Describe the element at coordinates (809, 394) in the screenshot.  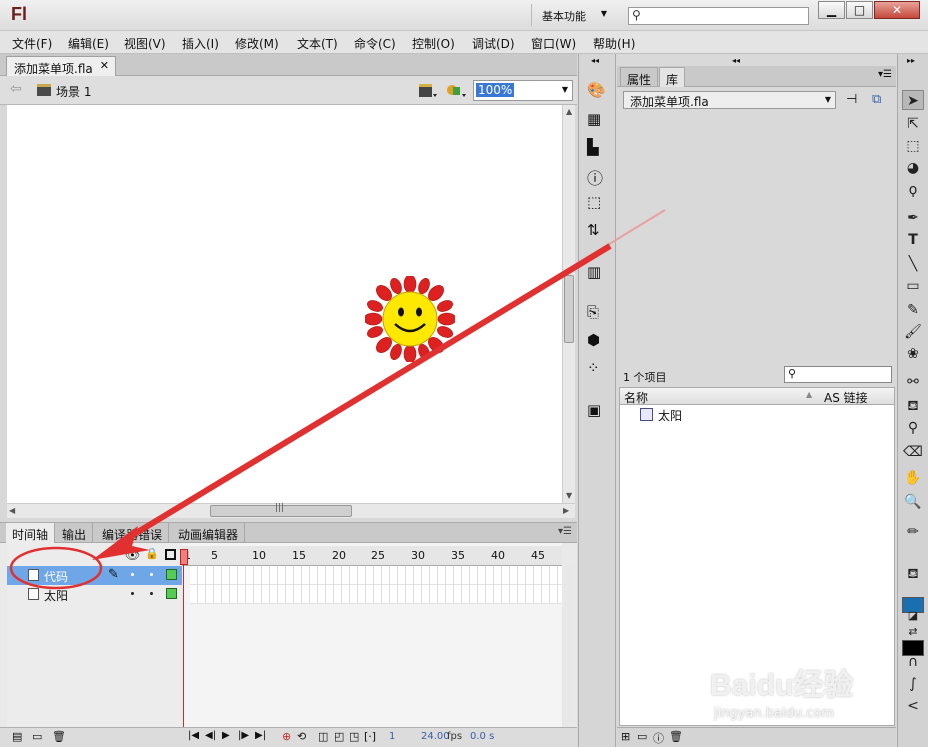
I see `sort-arrow-icon: ▲` at that location.